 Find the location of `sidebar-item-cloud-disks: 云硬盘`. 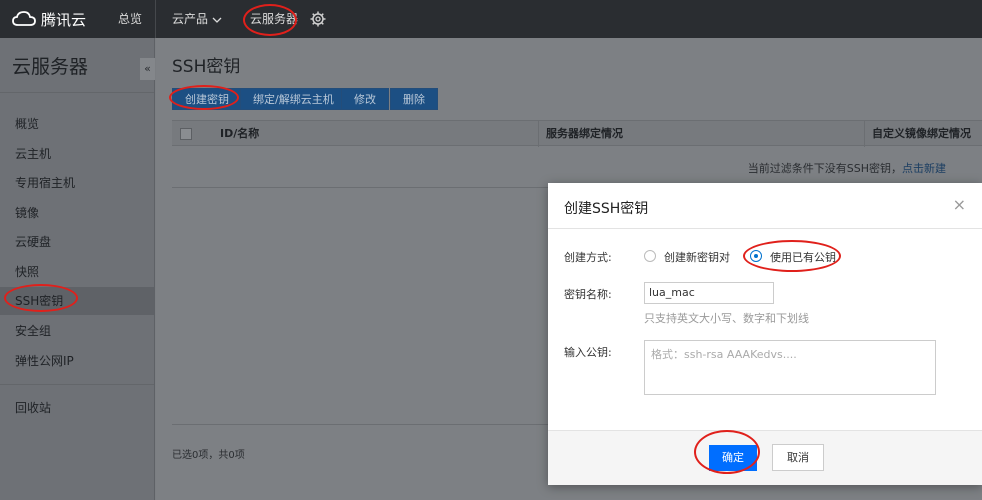

sidebar-item-cloud-disks: 云硬盘 is located at coordinates (77, 242).